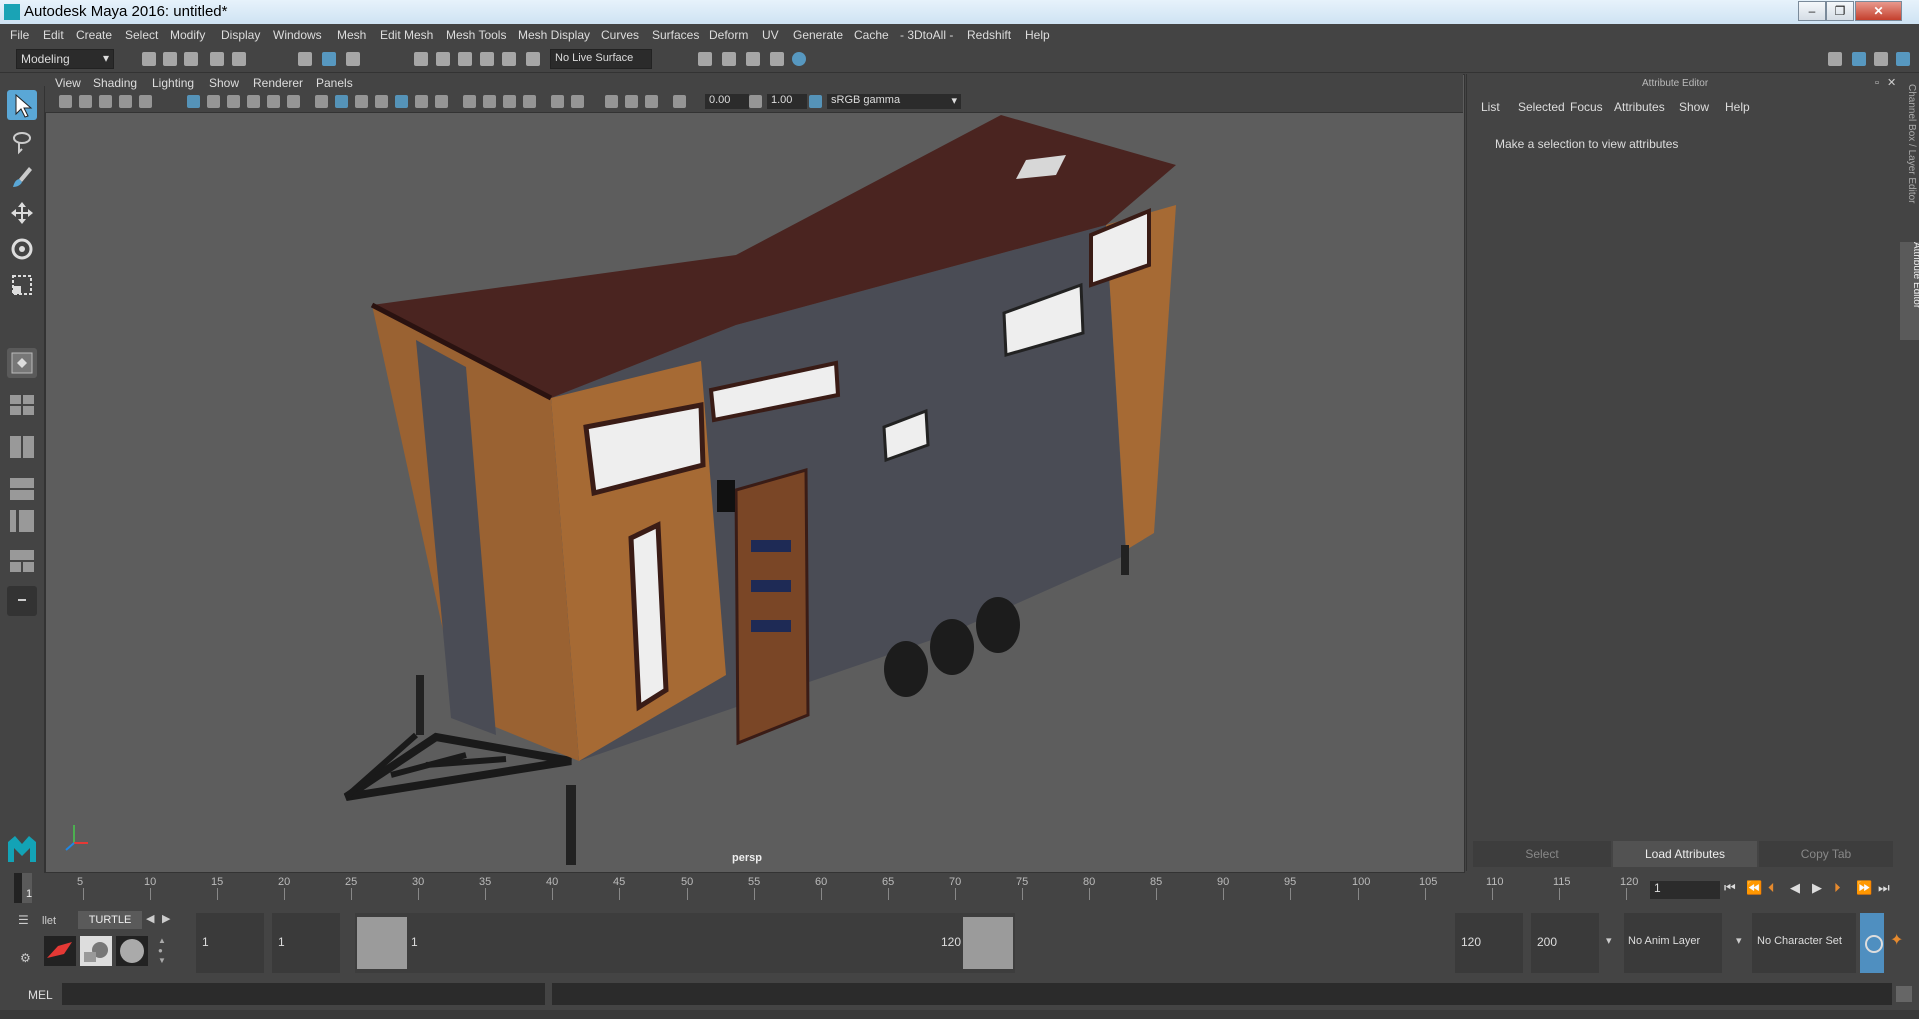  What do you see at coordinates (132, 951) in the screenshot?
I see `turtle-sphere-icon` at bounding box center [132, 951].